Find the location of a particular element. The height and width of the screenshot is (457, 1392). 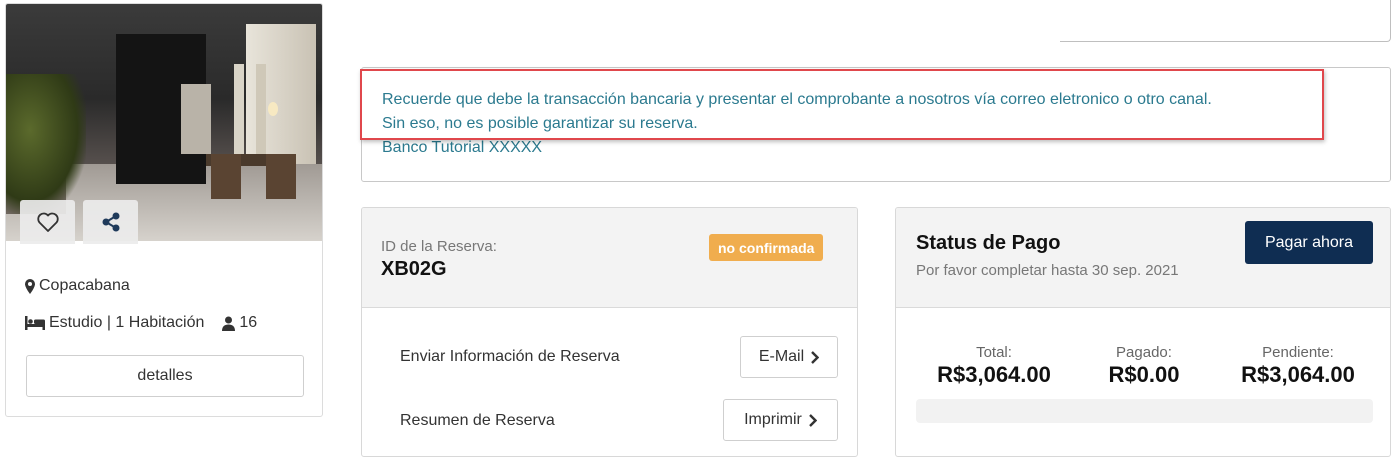

payment-deadline: Por favor completar hasta 30 sep. 2021 is located at coordinates (1047, 270).